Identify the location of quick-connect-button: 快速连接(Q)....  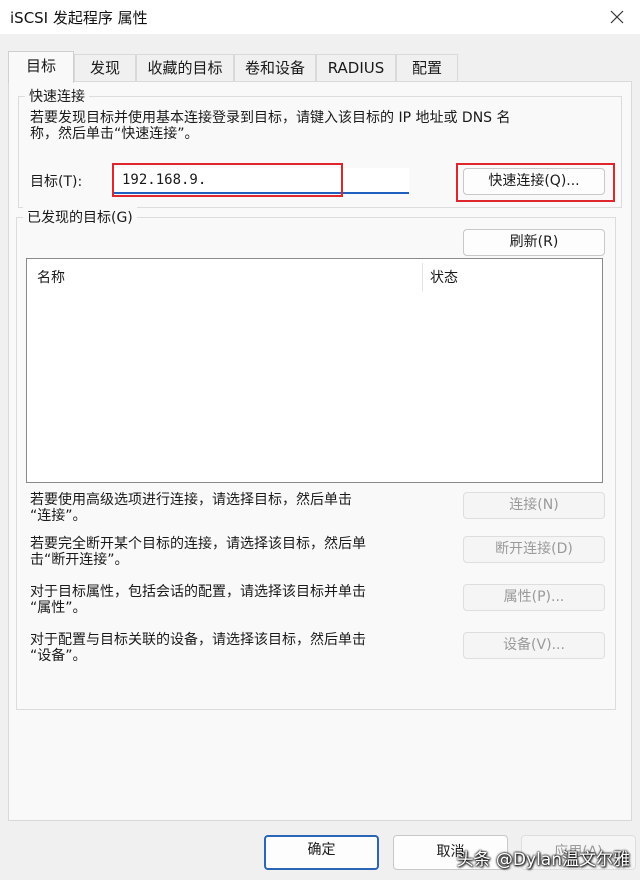
(534, 181).